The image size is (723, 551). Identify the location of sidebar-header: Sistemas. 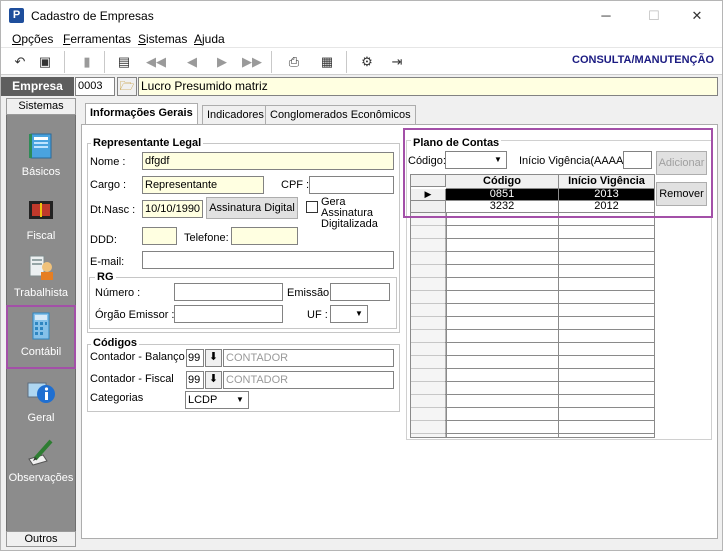
(41, 106).